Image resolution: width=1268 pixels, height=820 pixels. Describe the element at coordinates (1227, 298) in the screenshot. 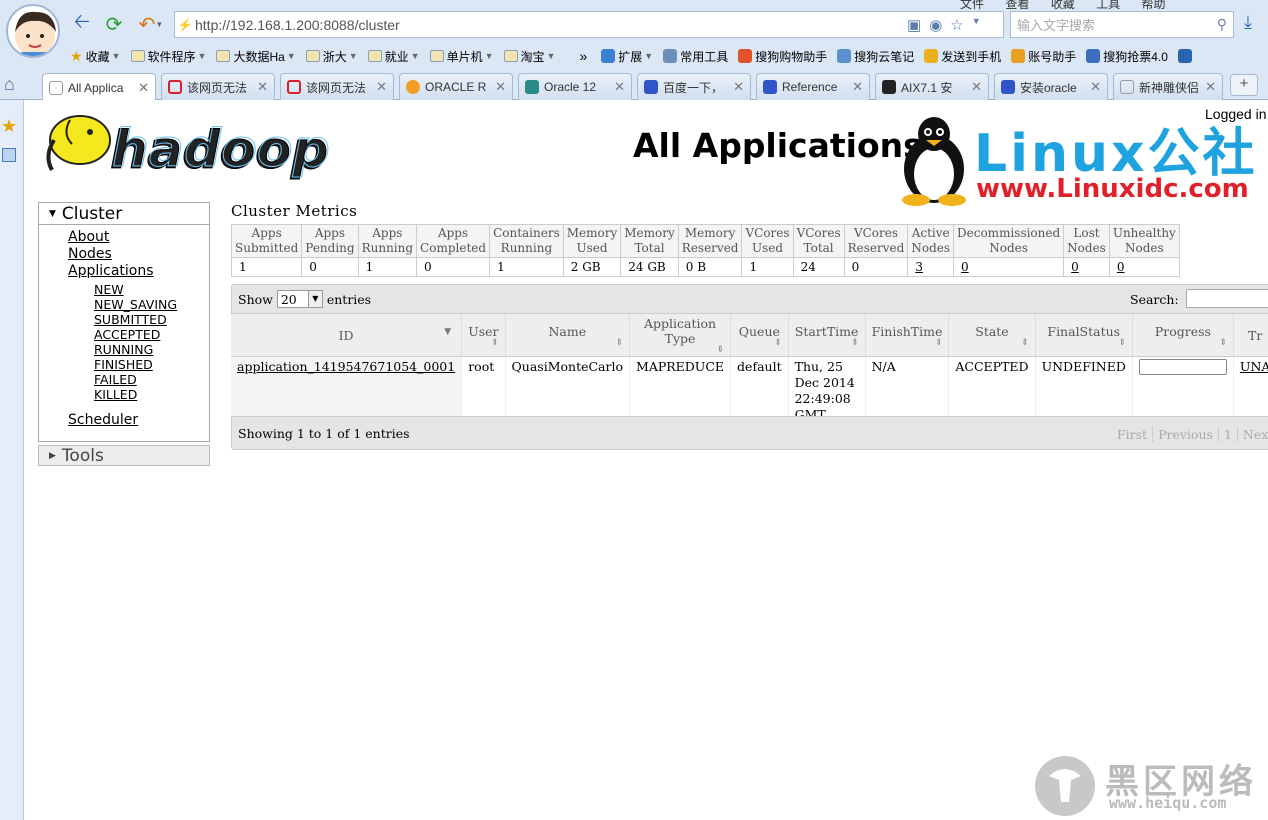

I see `table-search-input` at that location.